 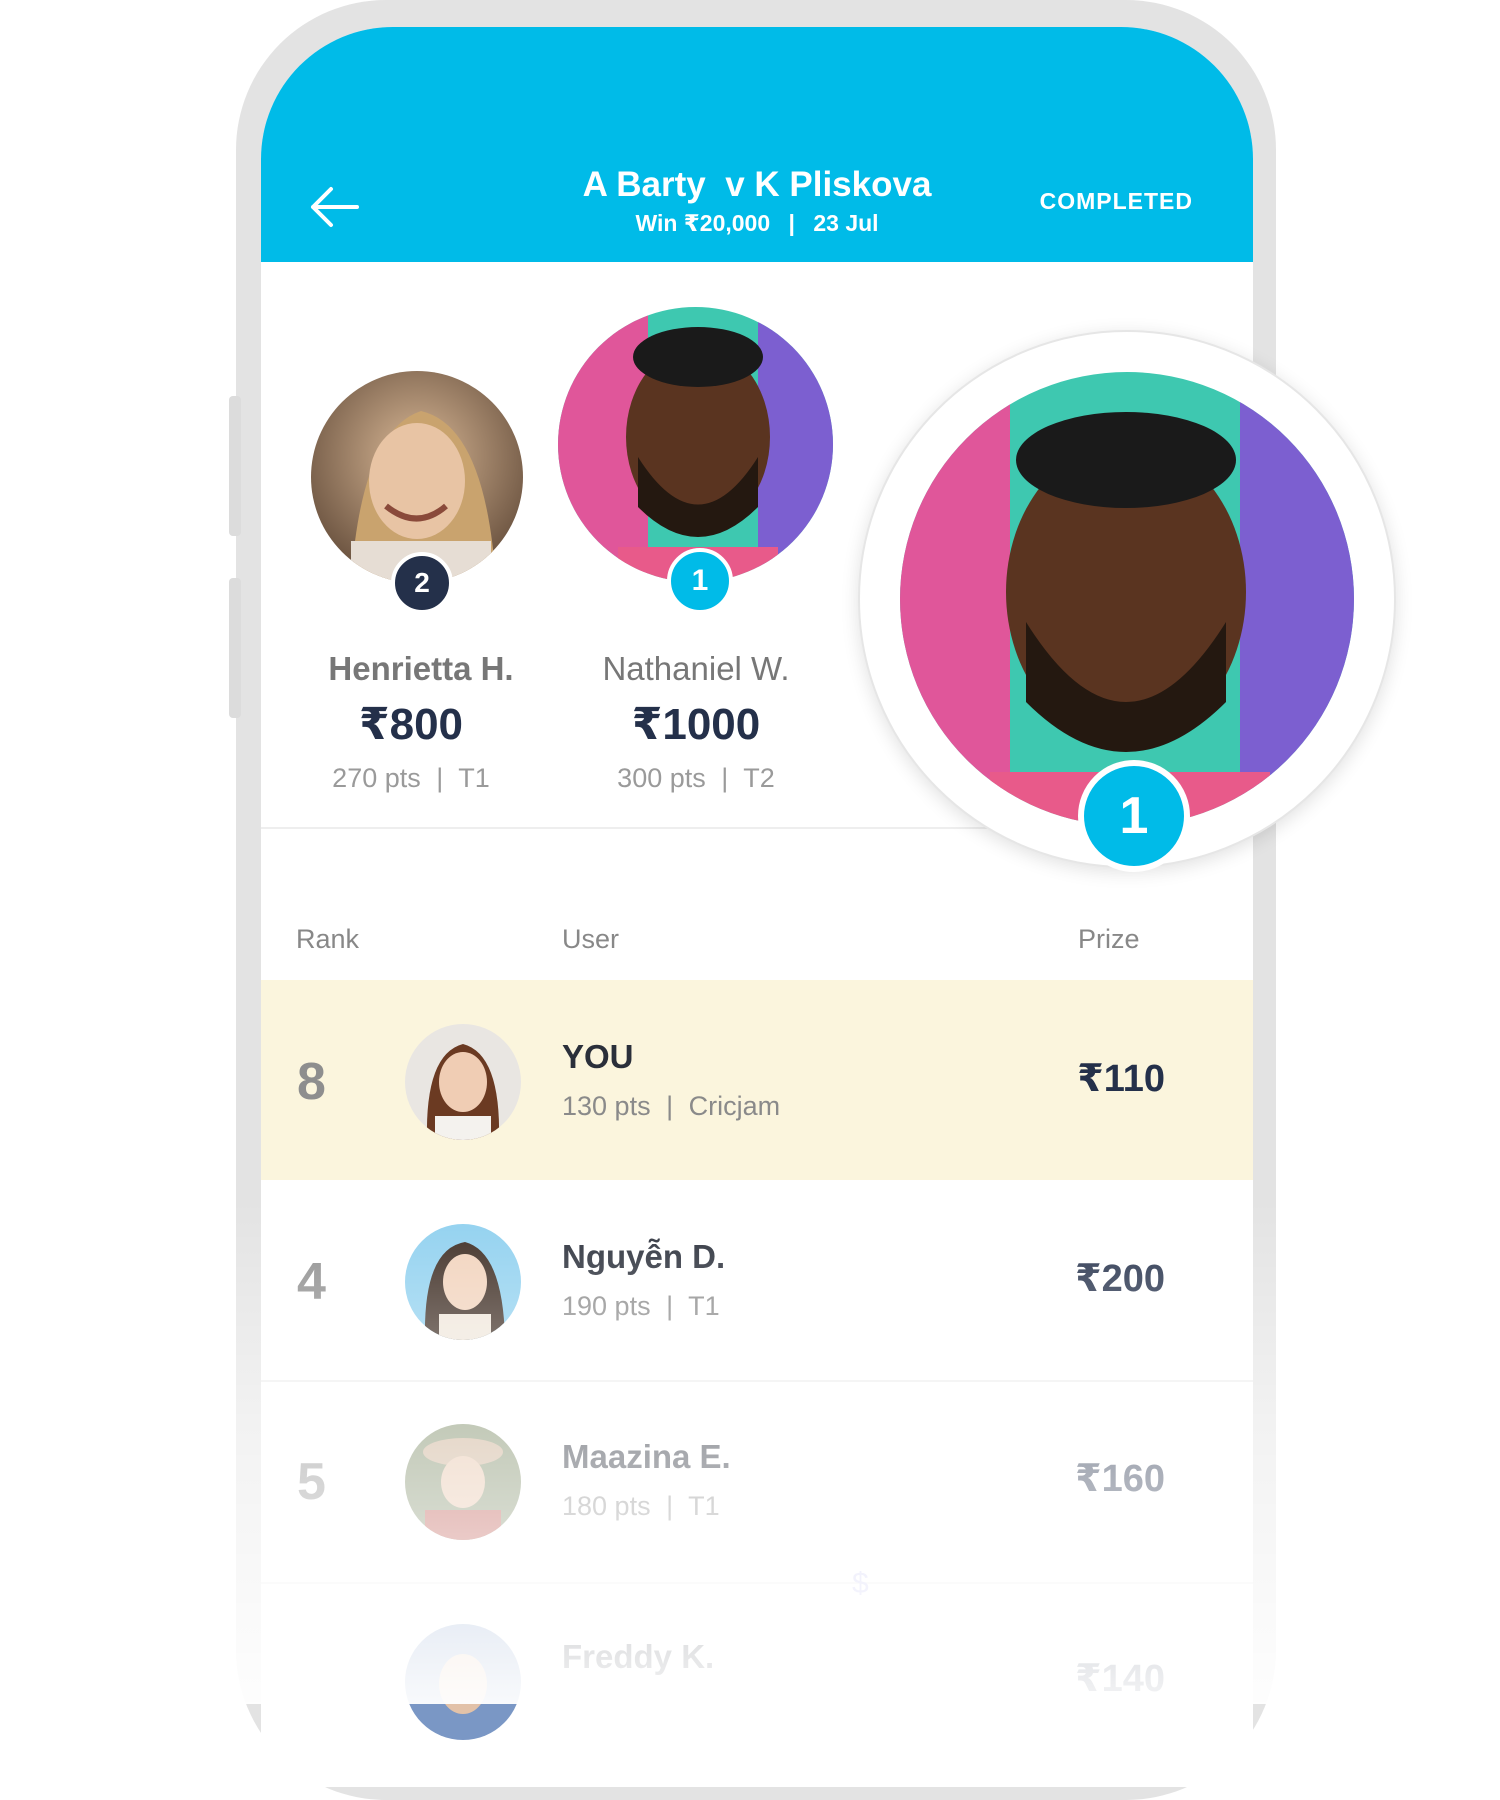 I want to click on player-points: 300 pts, so click(x=661, y=778).